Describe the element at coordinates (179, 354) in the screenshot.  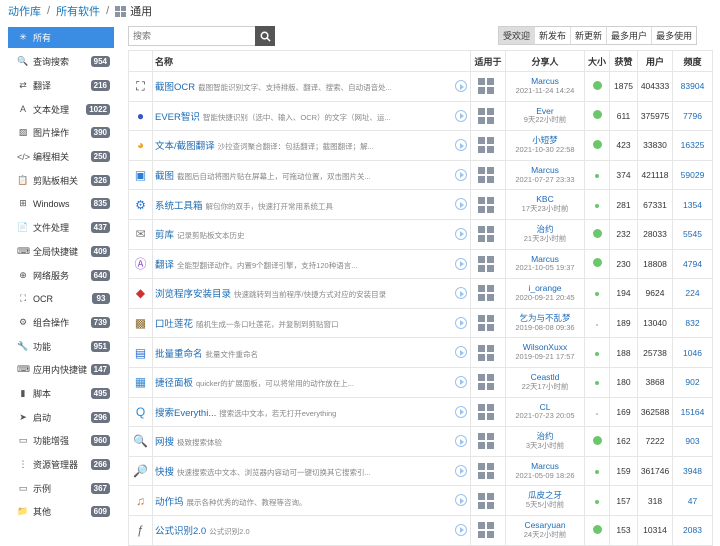
I see `action-name-link: 批量重命名` at that location.